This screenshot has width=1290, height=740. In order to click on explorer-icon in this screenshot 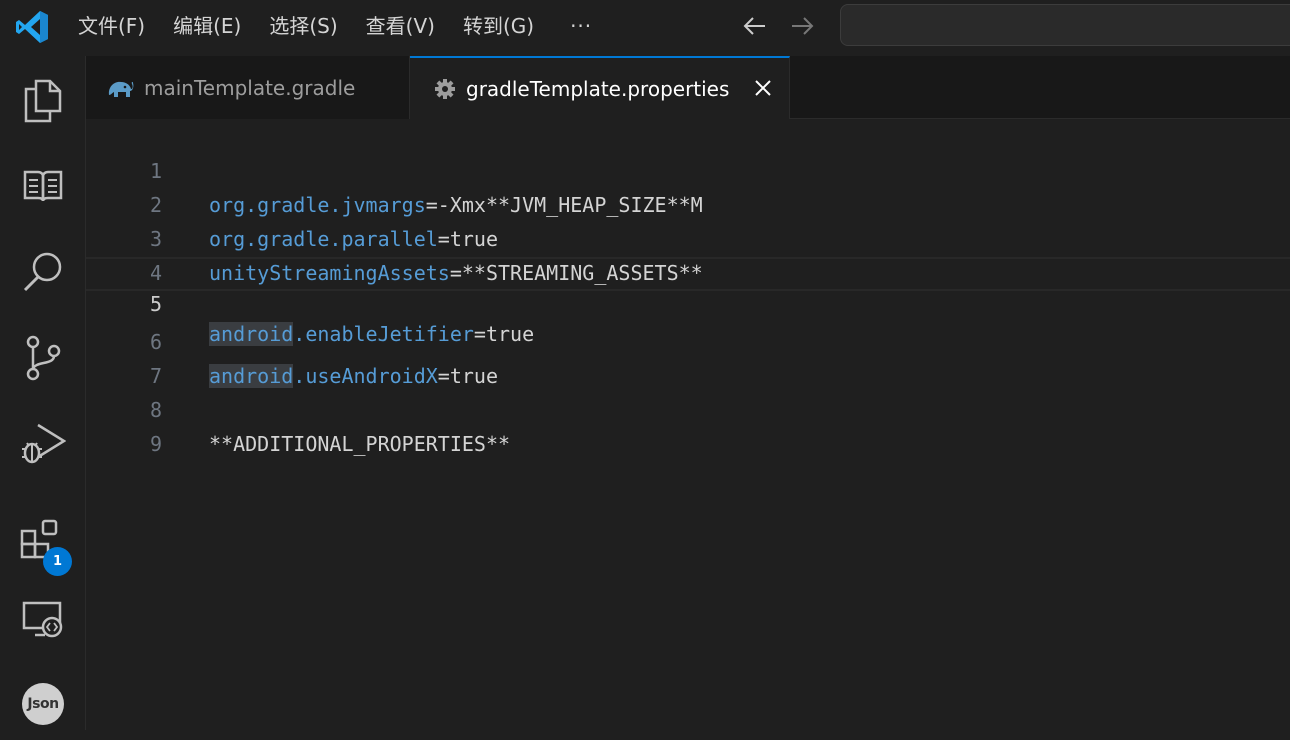, I will do `click(43, 101)`.